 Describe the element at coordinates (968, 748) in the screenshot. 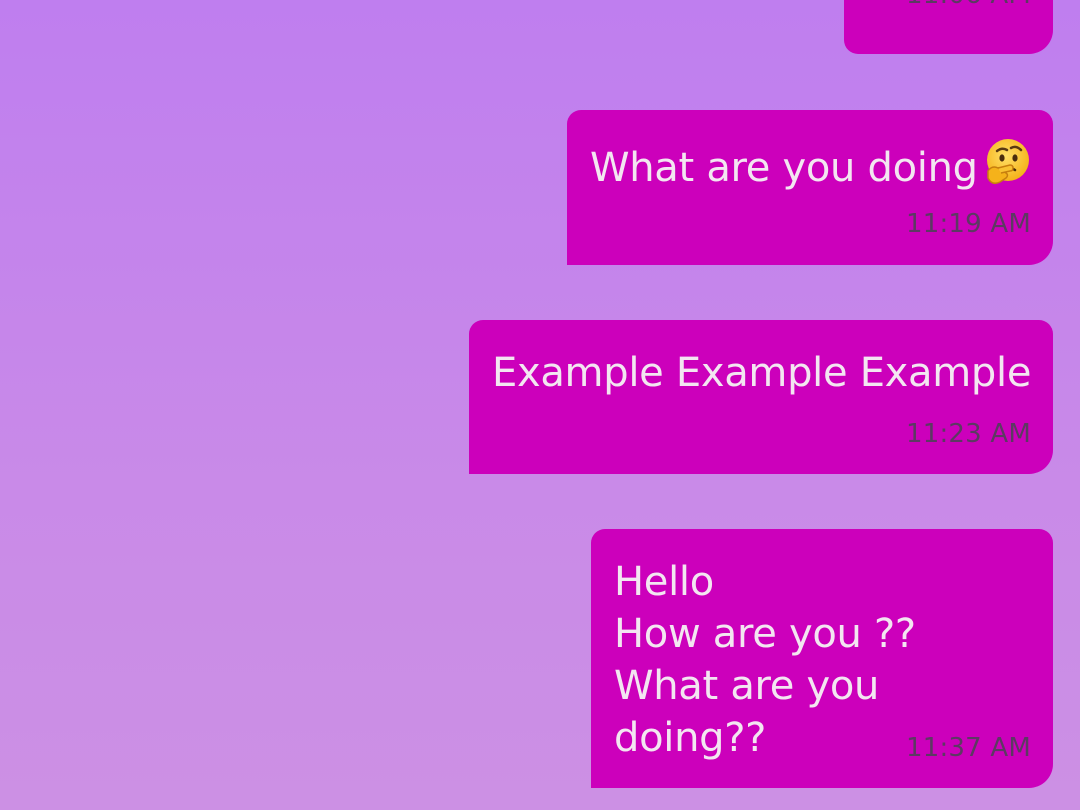

I see `message-time: 11:37 AM` at that location.